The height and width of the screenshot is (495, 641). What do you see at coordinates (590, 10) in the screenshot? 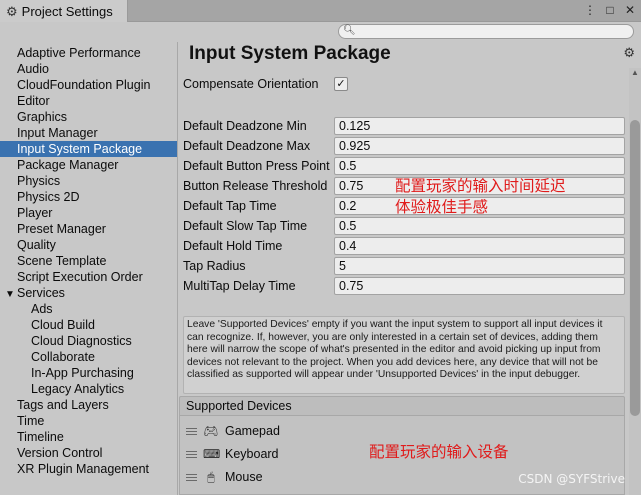
I see `more-options-icon: ⋮` at bounding box center [590, 10].